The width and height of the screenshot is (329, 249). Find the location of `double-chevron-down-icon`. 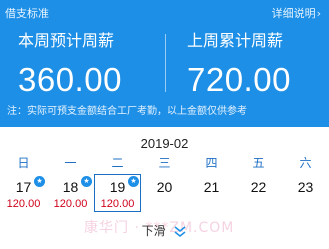

double-chevron-down-icon is located at coordinates (180, 231).